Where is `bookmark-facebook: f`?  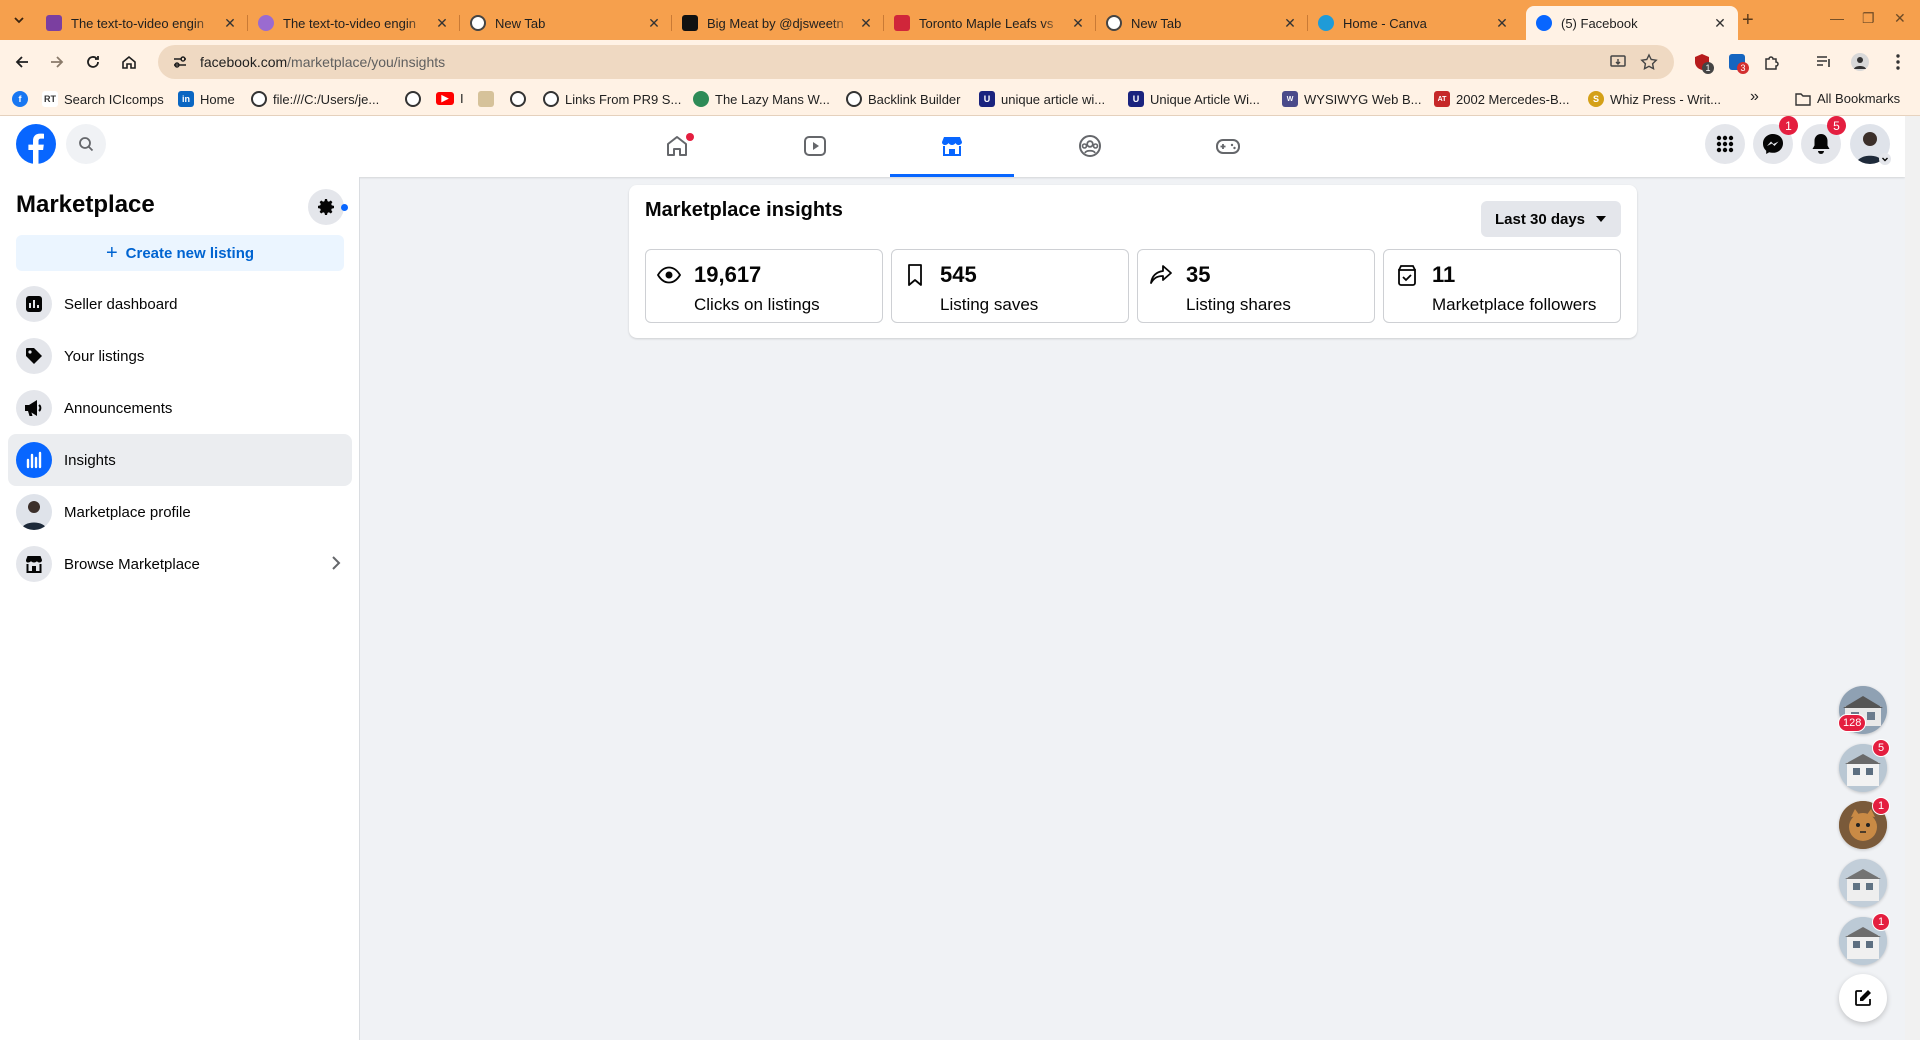 bookmark-facebook: f is located at coordinates (23, 99).